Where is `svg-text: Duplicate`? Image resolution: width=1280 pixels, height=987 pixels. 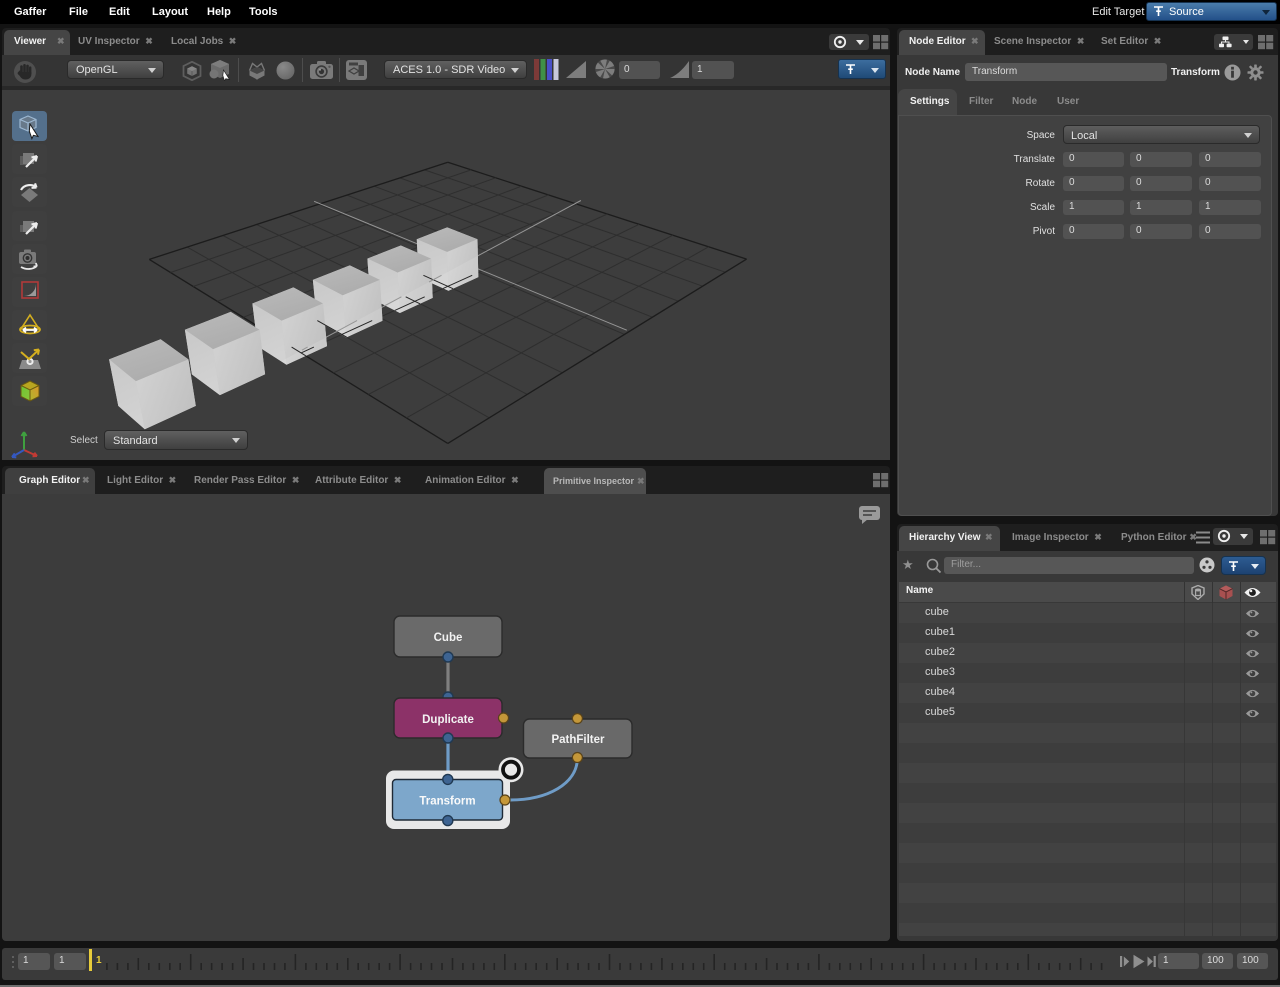
svg-text: Duplicate is located at coordinates (448, 720).